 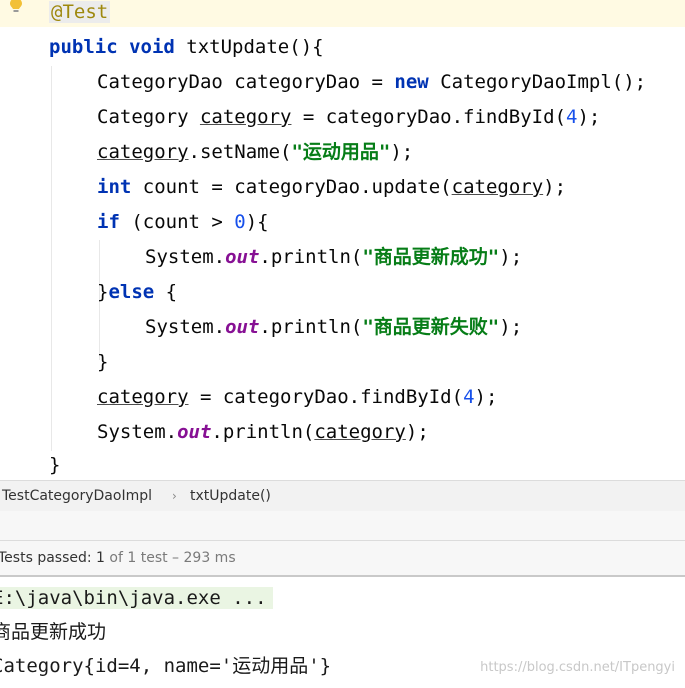 I want to click on code-text: CategoryDaoImpl();, so click(x=537, y=82).